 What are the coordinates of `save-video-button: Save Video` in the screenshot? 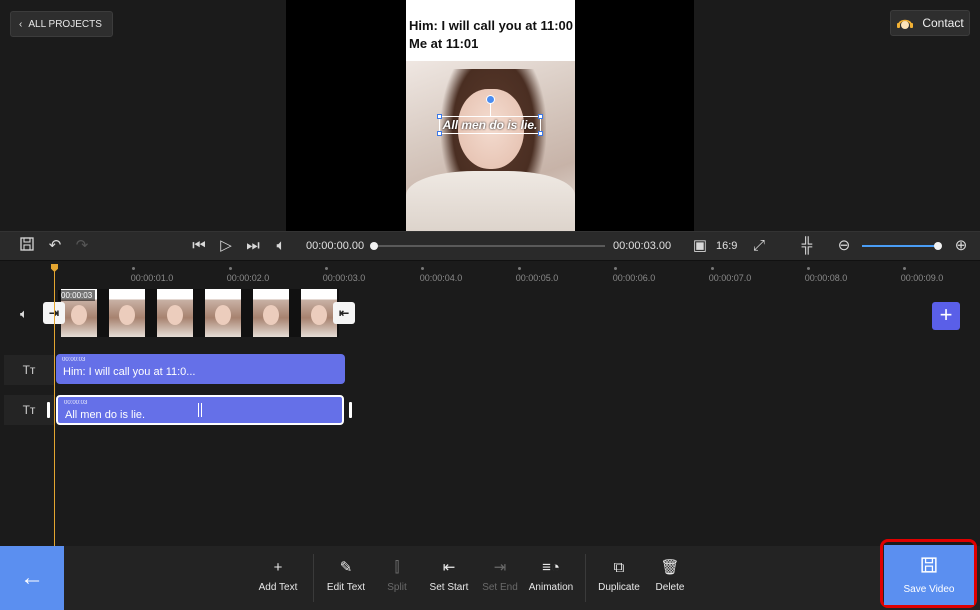 It's located at (929, 575).